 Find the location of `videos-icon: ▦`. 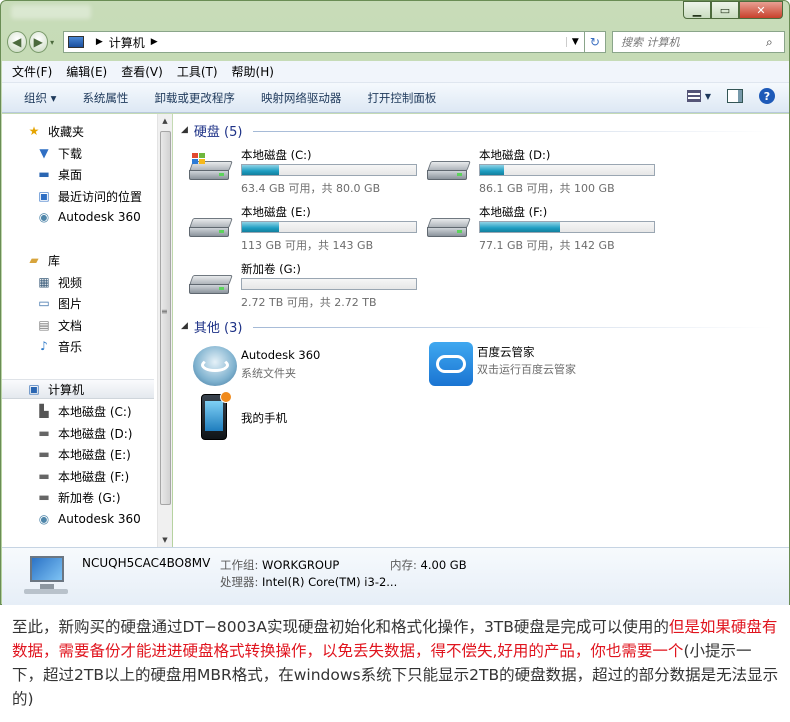

videos-icon: ▦ is located at coordinates (44, 282).